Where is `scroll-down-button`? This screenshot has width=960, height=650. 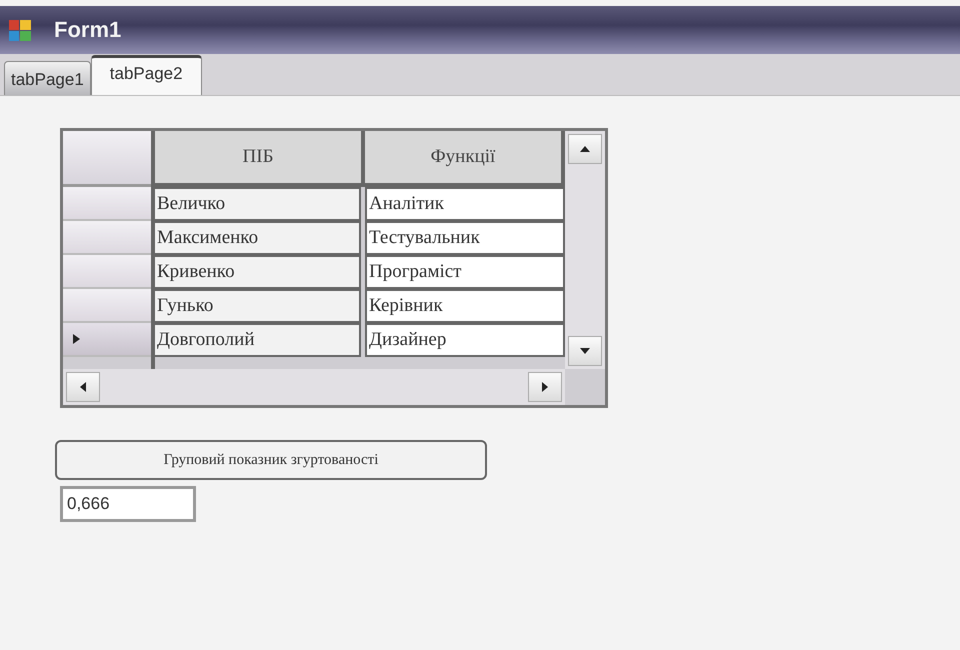 scroll-down-button is located at coordinates (585, 351).